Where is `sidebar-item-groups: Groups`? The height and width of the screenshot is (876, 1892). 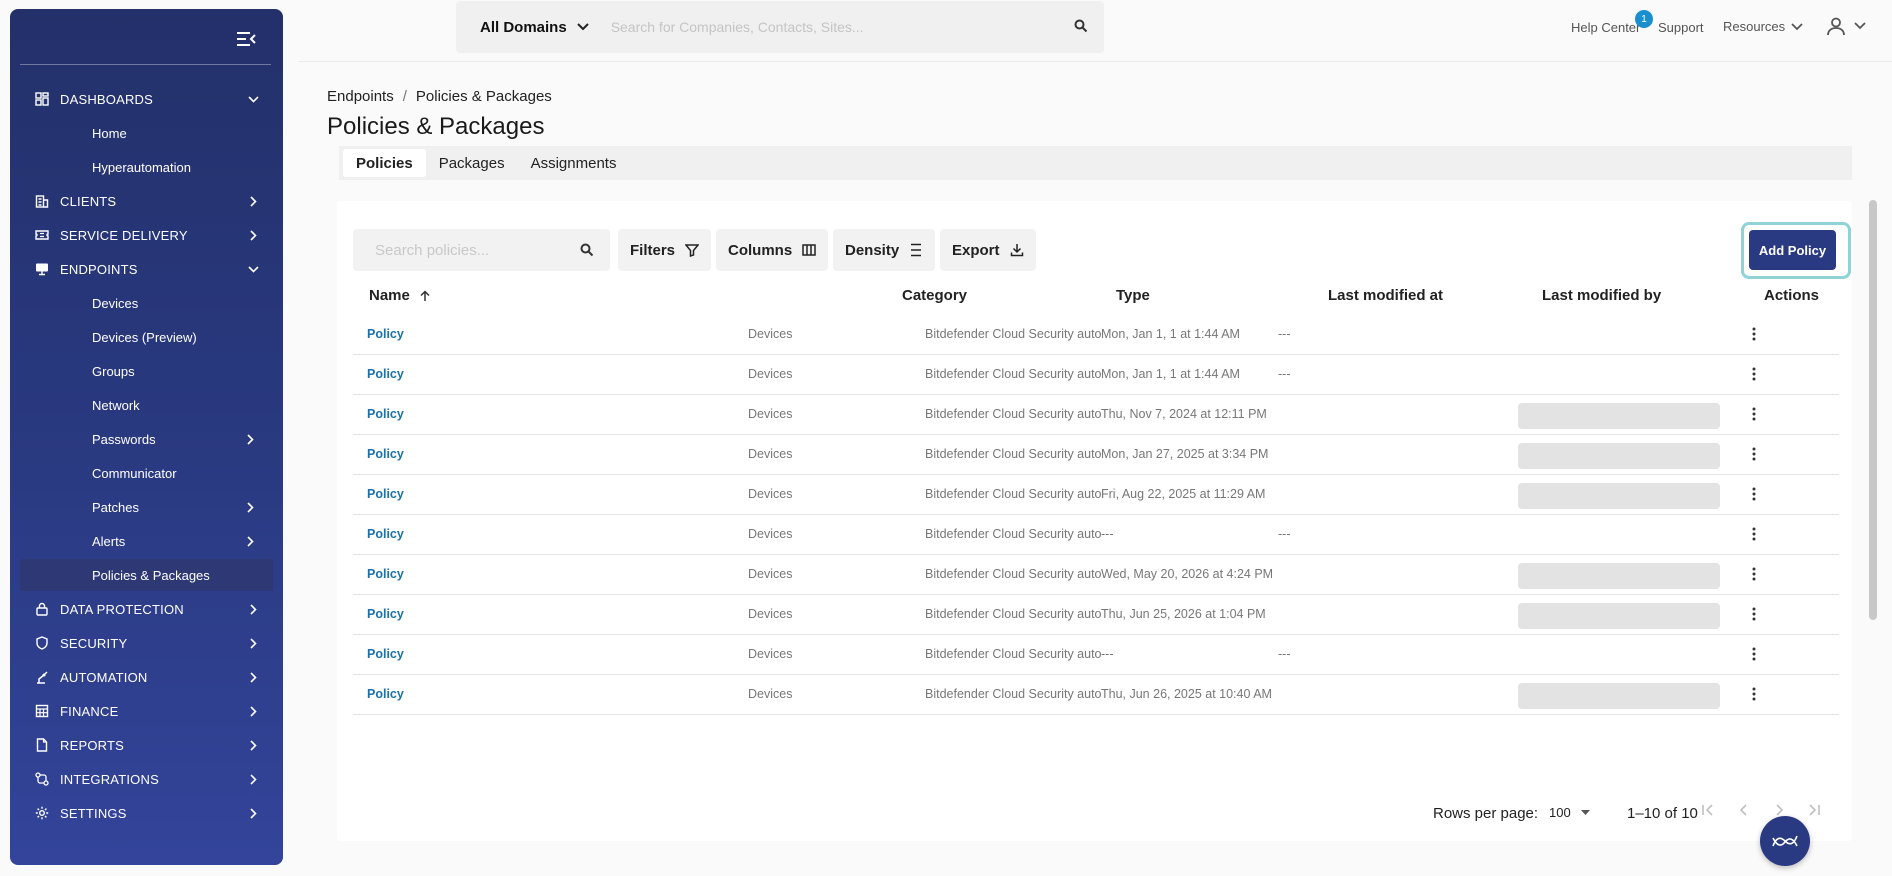 sidebar-item-groups: Groups is located at coordinates (146, 371).